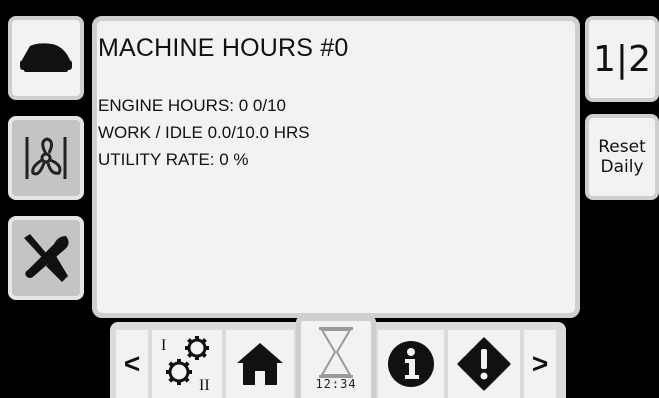 This screenshot has width=659, height=398. I want to click on tools-icon, so click(46, 258).